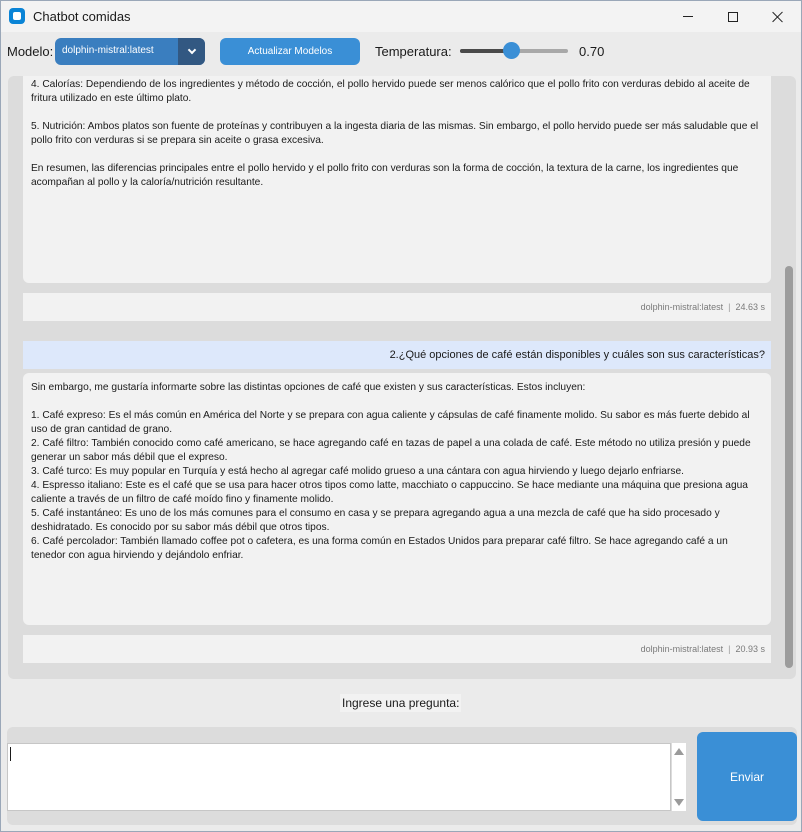  I want to click on minimize-icon, so click(688, 16).